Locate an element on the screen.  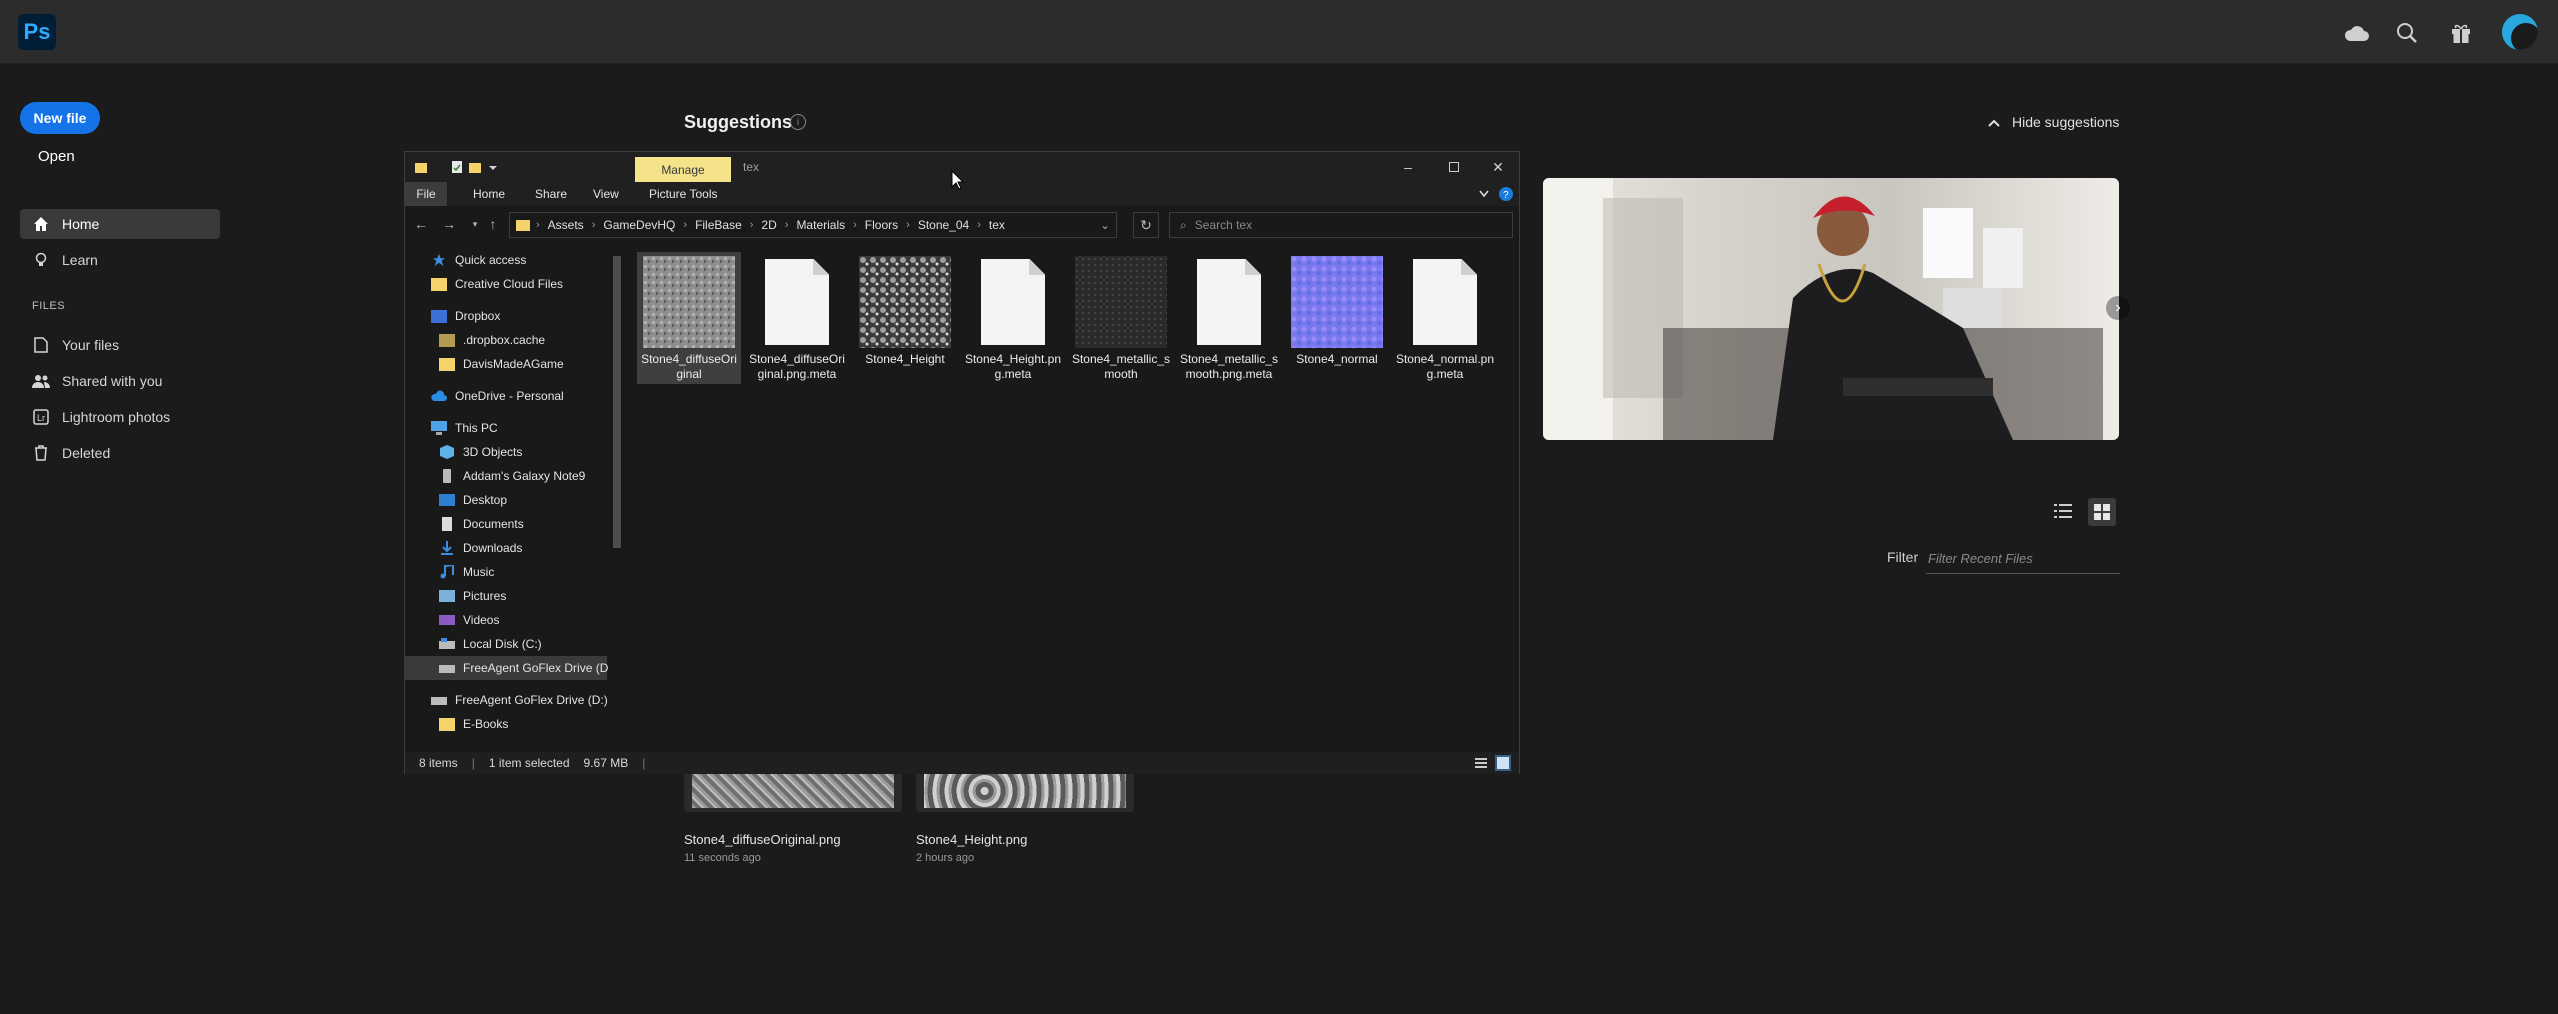
nav-3d-objects: 3D Objects is located at coordinates (506, 452).